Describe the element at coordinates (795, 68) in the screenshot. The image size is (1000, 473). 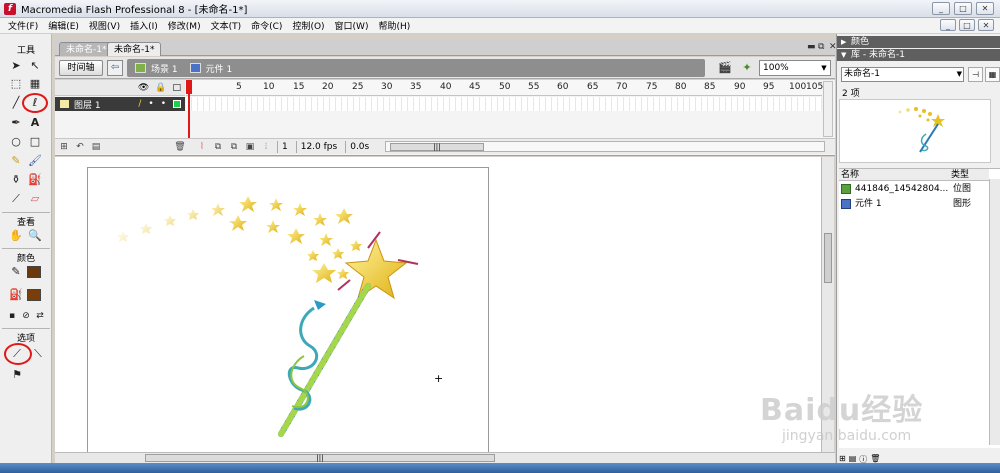
I see `zoom-select: 100% ▼` at that location.